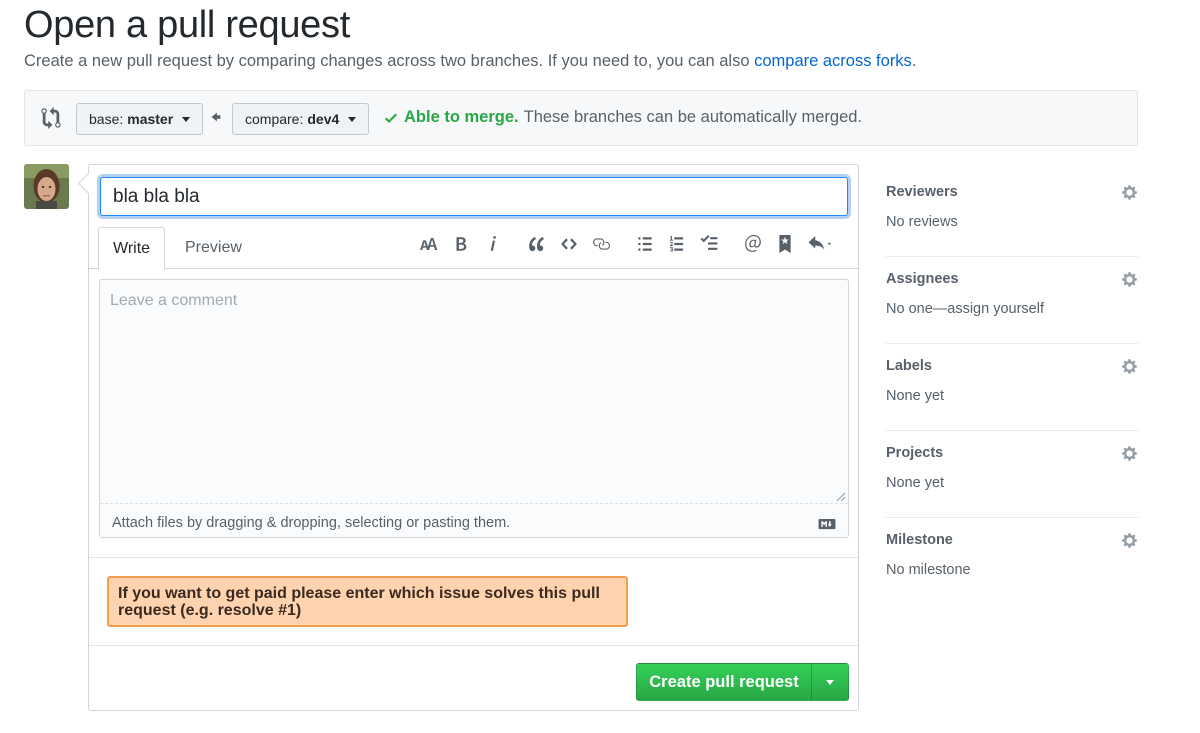  What do you see at coordinates (965, 309) in the screenshot?
I see `sidebar-value: No one—assign yourself` at bounding box center [965, 309].